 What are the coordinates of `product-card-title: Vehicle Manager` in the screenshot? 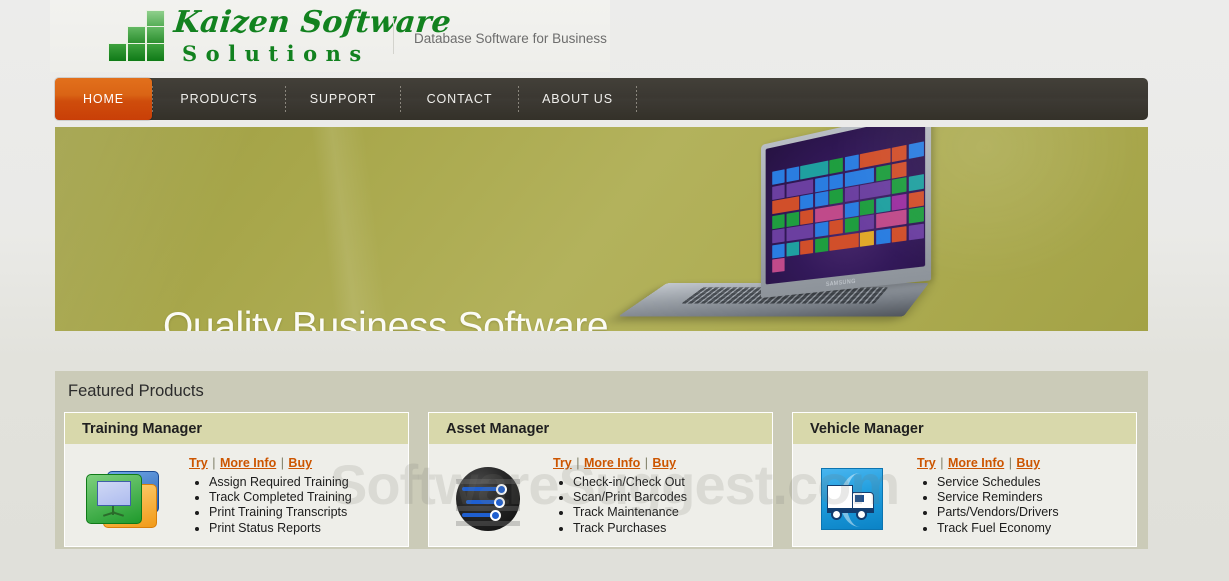 It's located at (867, 428).